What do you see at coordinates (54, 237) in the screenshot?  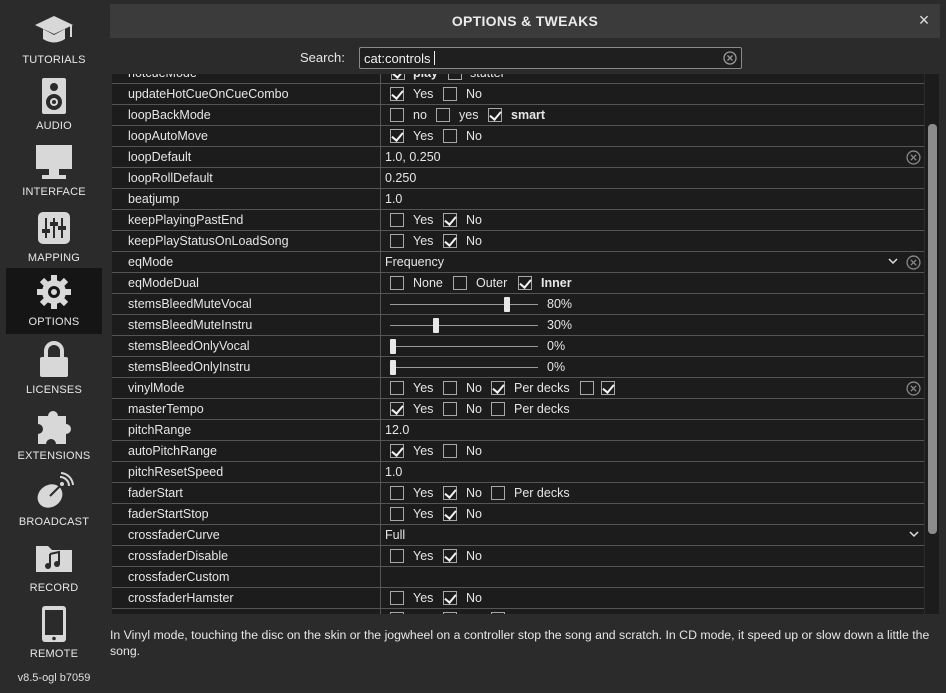 I see `sidebar-item-mapping: MAPPING` at bounding box center [54, 237].